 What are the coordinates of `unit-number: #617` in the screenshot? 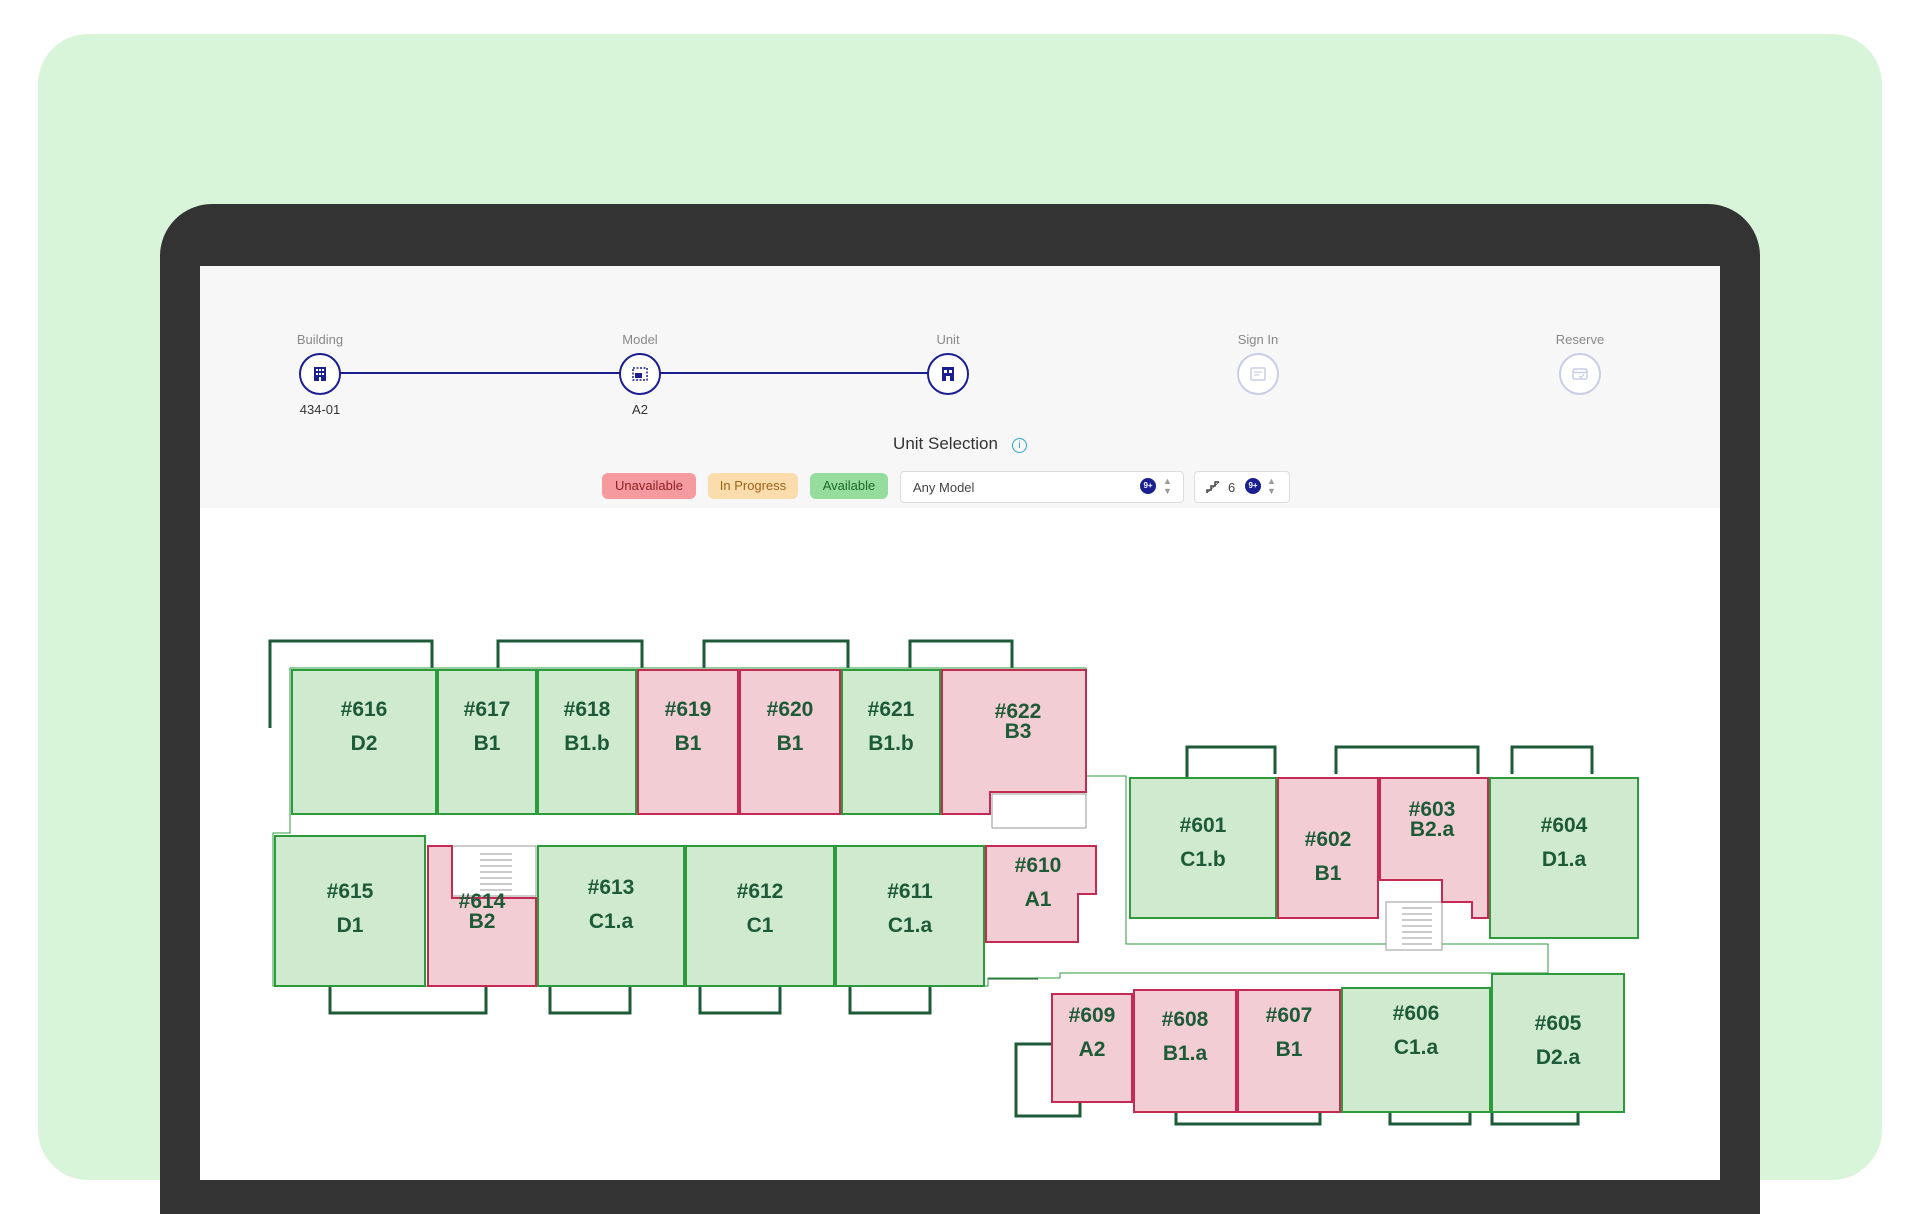 It's located at (487, 709).